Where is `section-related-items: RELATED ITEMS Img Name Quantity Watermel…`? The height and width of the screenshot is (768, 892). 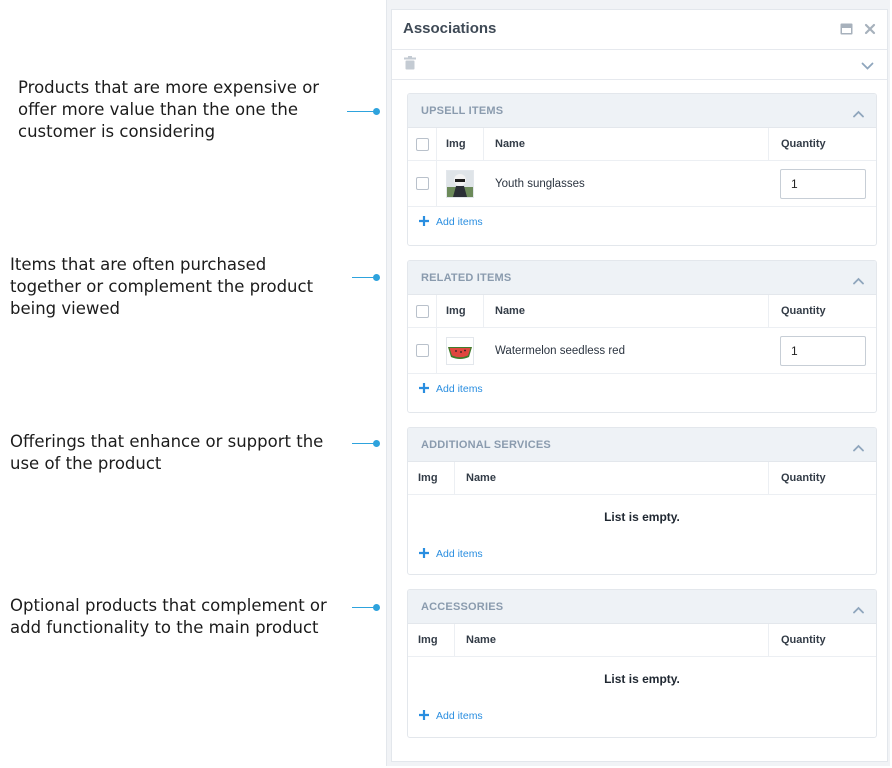
section-related-items: RELATED ITEMS Img Name Quantity Watermel… is located at coordinates (642, 336).